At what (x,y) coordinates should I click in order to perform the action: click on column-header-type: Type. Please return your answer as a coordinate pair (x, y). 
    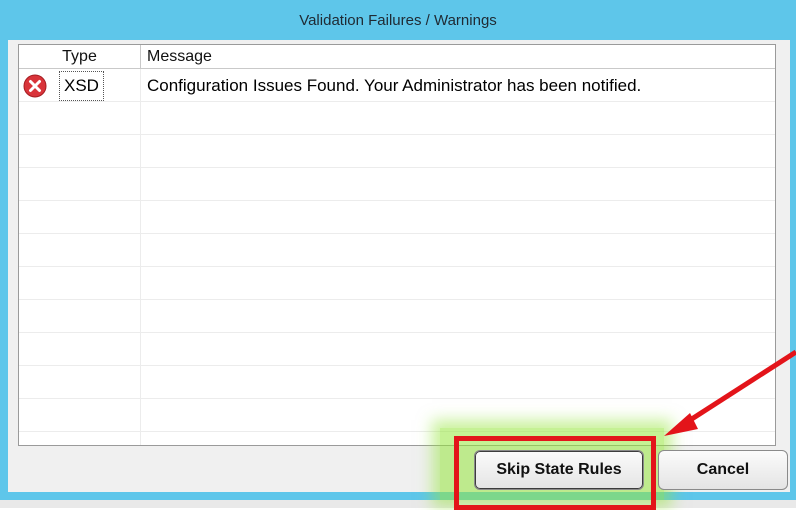
    Looking at the image, I should click on (80, 57).